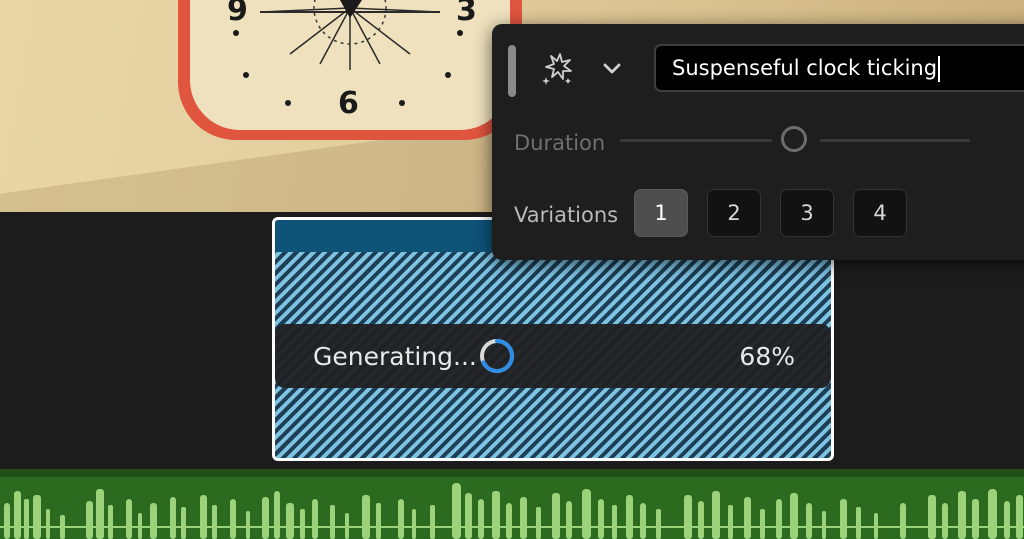 The width and height of the screenshot is (1024, 539). What do you see at coordinates (794, 139) in the screenshot?
I see `duration-slider-thumb` at bounding box center [794, 139].